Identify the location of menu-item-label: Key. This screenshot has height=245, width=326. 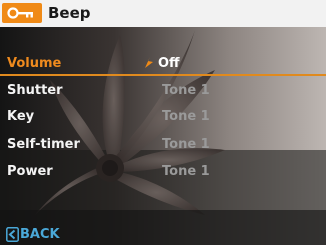
(21, 116).